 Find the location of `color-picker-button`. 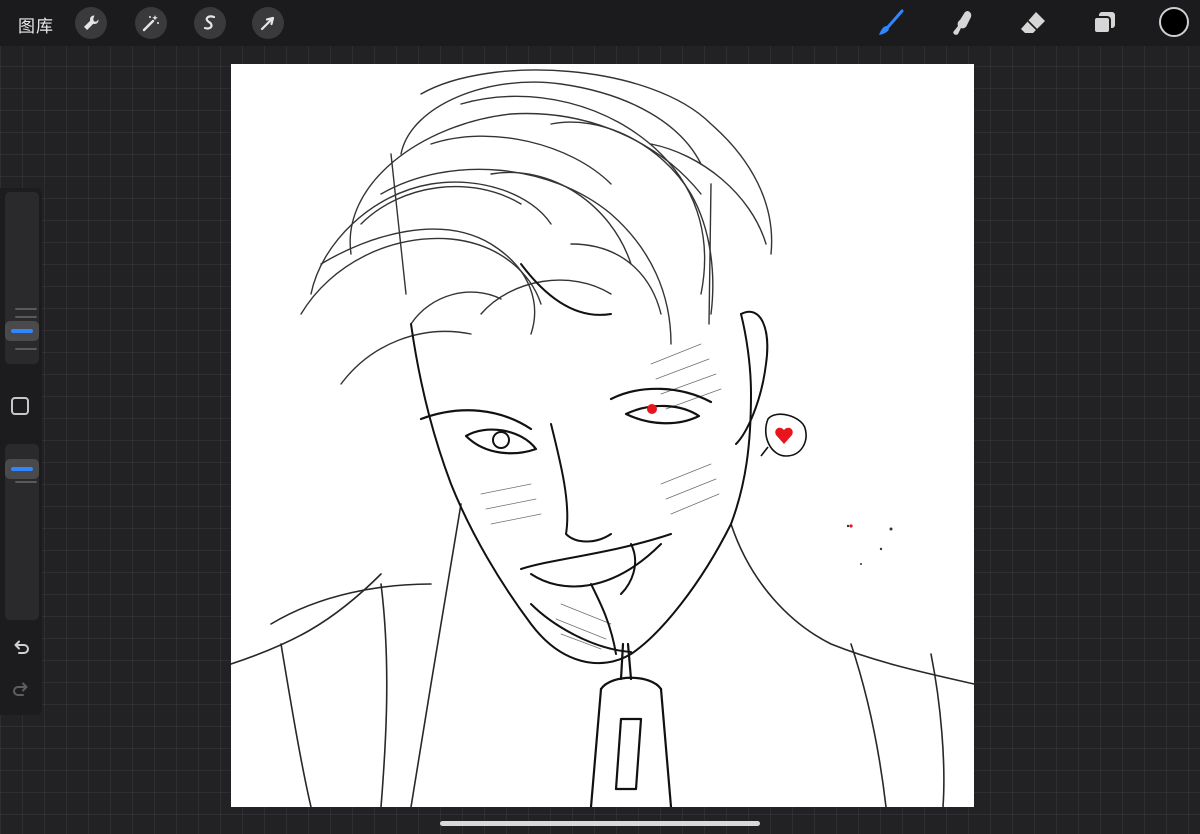

color-picker-button is located at coordinates (1174, 22).